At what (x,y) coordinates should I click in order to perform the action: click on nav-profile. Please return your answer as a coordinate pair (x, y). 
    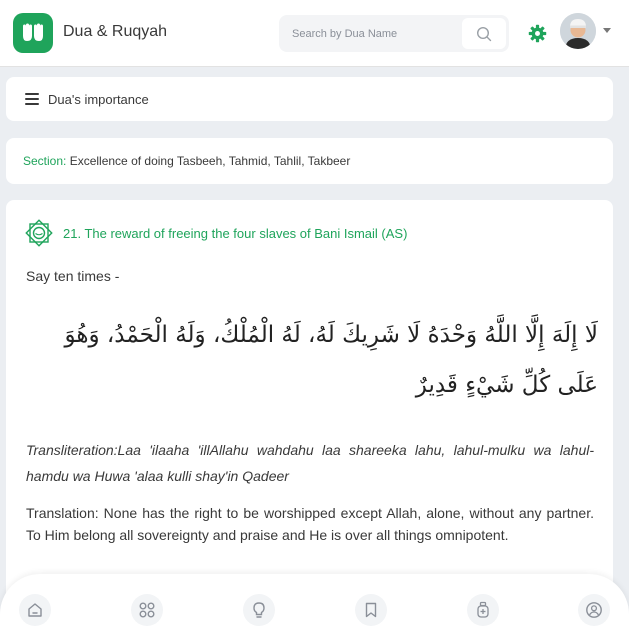
    Looking at the image, I should click on (594, 610).